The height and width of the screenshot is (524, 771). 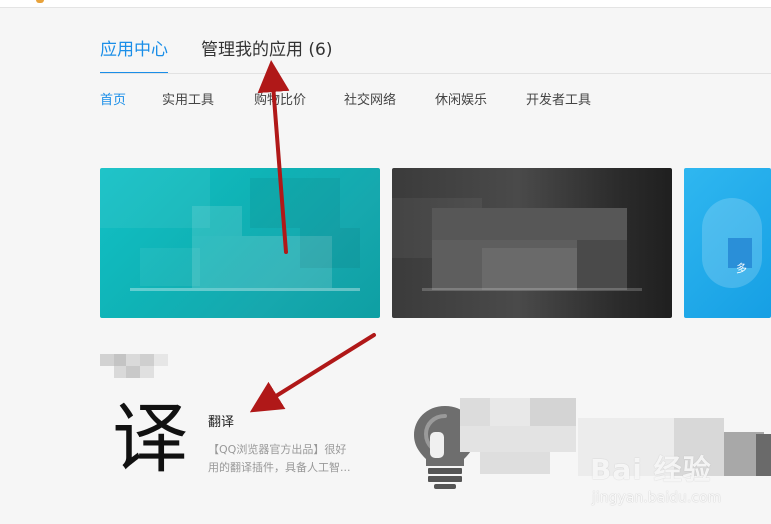 What do you see at coordinates (113, 101) in the screenshot?
I see `category-home: 首页` at bounding box center [113, 101].